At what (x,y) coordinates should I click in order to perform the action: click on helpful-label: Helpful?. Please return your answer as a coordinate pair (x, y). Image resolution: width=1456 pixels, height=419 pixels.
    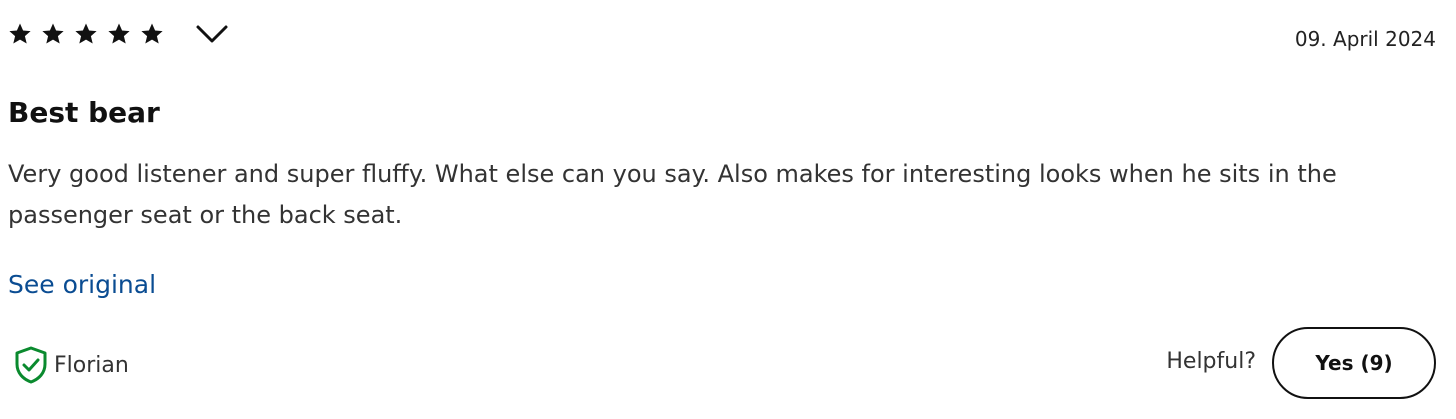
    Looking at the image, I should click on (1211, 361).